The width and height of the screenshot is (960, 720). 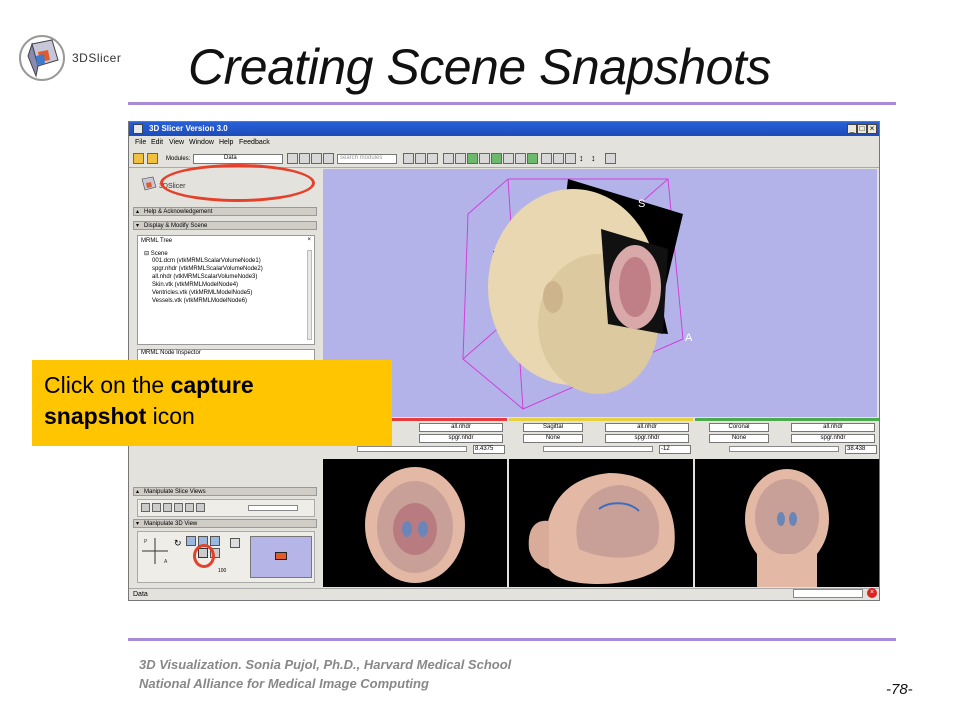 What do you see at coordinates (872, 129) in the screenshot?
I see `close-button: ×` at bounding box center [872, 129].